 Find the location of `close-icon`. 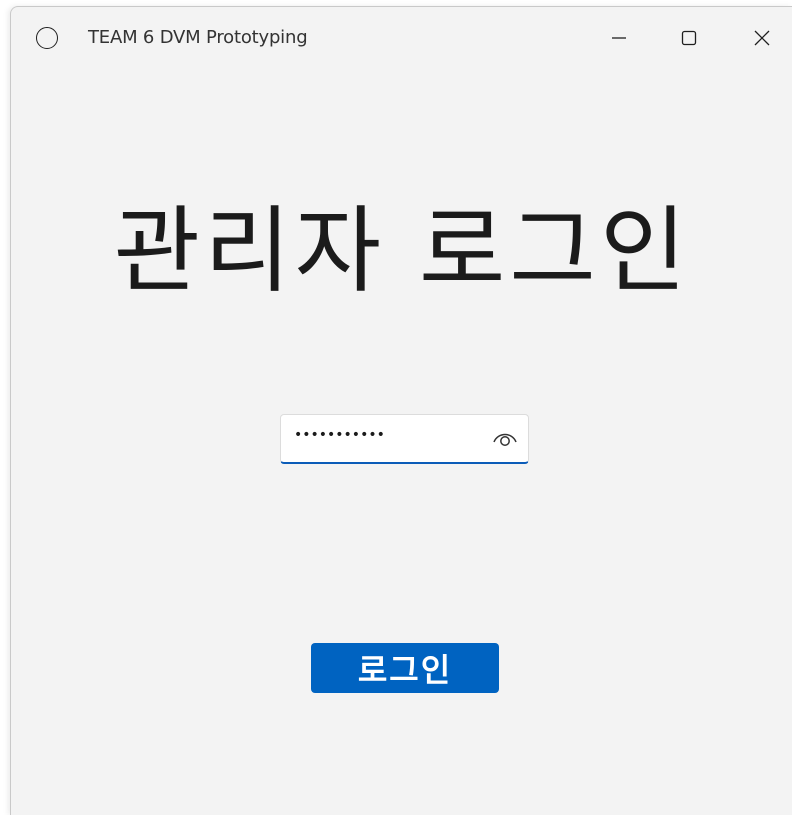

close-icon is located at coordinates (762, 38).